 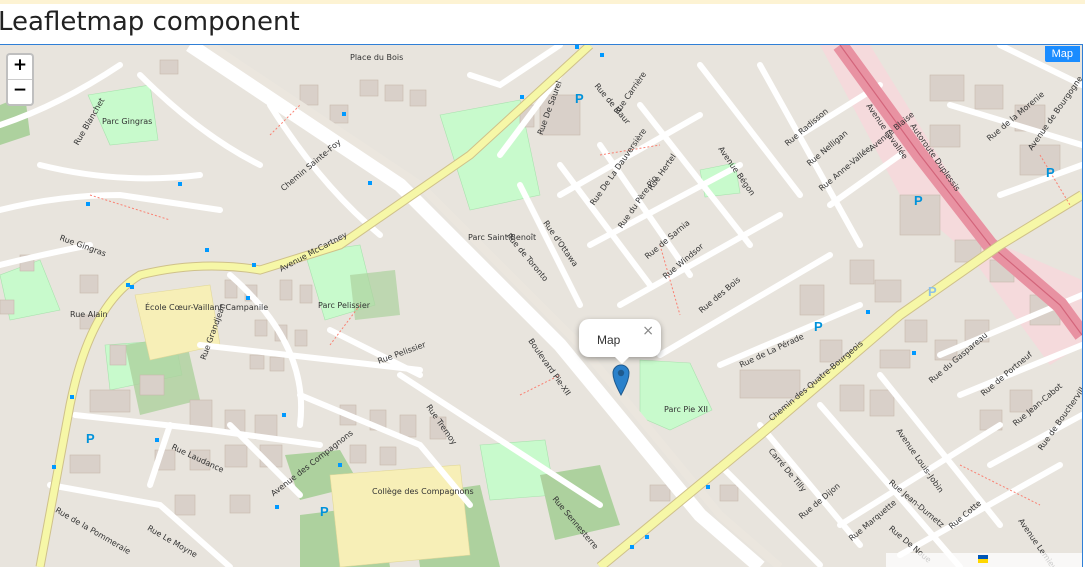 I want to click on popup-text: Map, so click(x=609, y=340).